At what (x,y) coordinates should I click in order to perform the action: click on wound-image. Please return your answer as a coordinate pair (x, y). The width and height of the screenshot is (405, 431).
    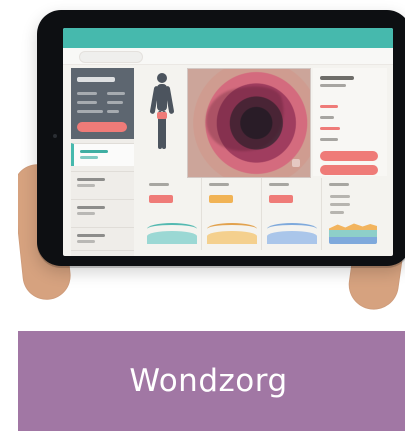
    Looking at the image, I should click on (249, 123).